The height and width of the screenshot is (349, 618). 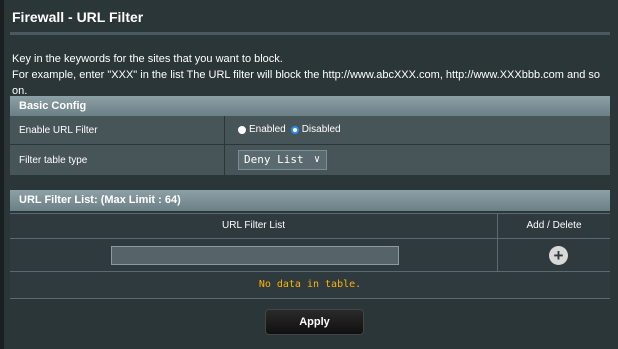 What do you see at coordinates (310, 225) in the screenshot?
I see `url-filter-table-header: URL Filter List Add / Delete` at bounding box center [310, 225].